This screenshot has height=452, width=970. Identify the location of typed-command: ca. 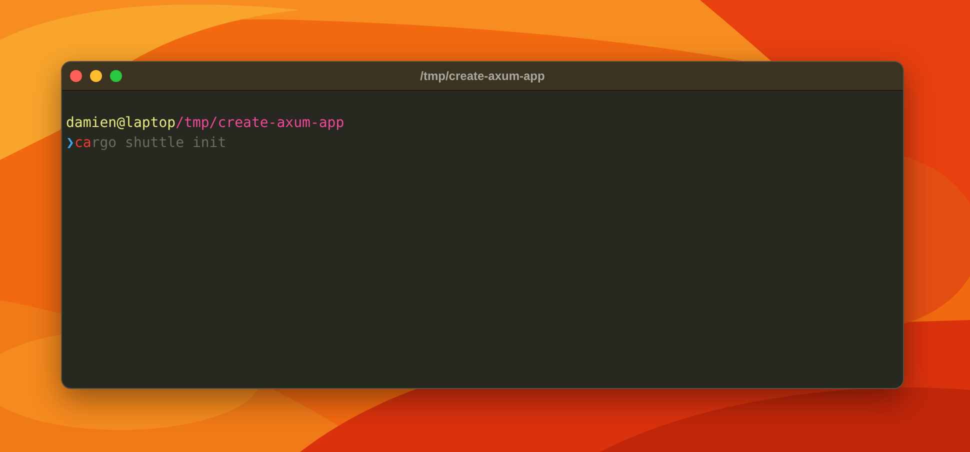
(83, 143).